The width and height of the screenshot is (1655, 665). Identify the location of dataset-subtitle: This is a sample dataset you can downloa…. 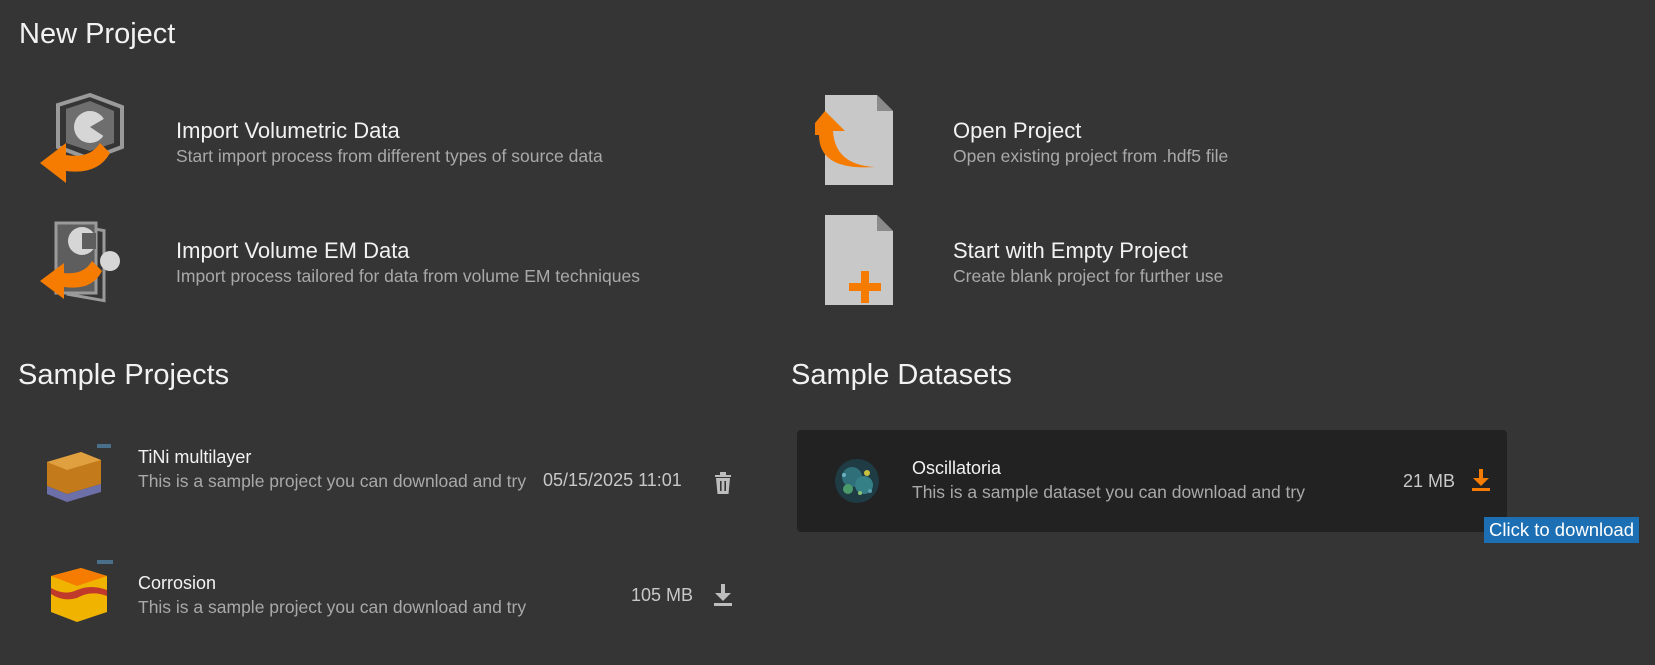
(1108, 492).